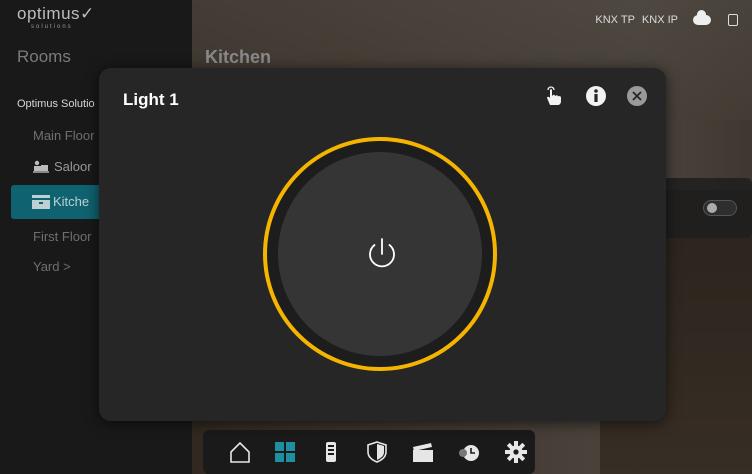  Describe the element at coordinates (382, 253) in the screenshot. I see `power-icon` at that location.